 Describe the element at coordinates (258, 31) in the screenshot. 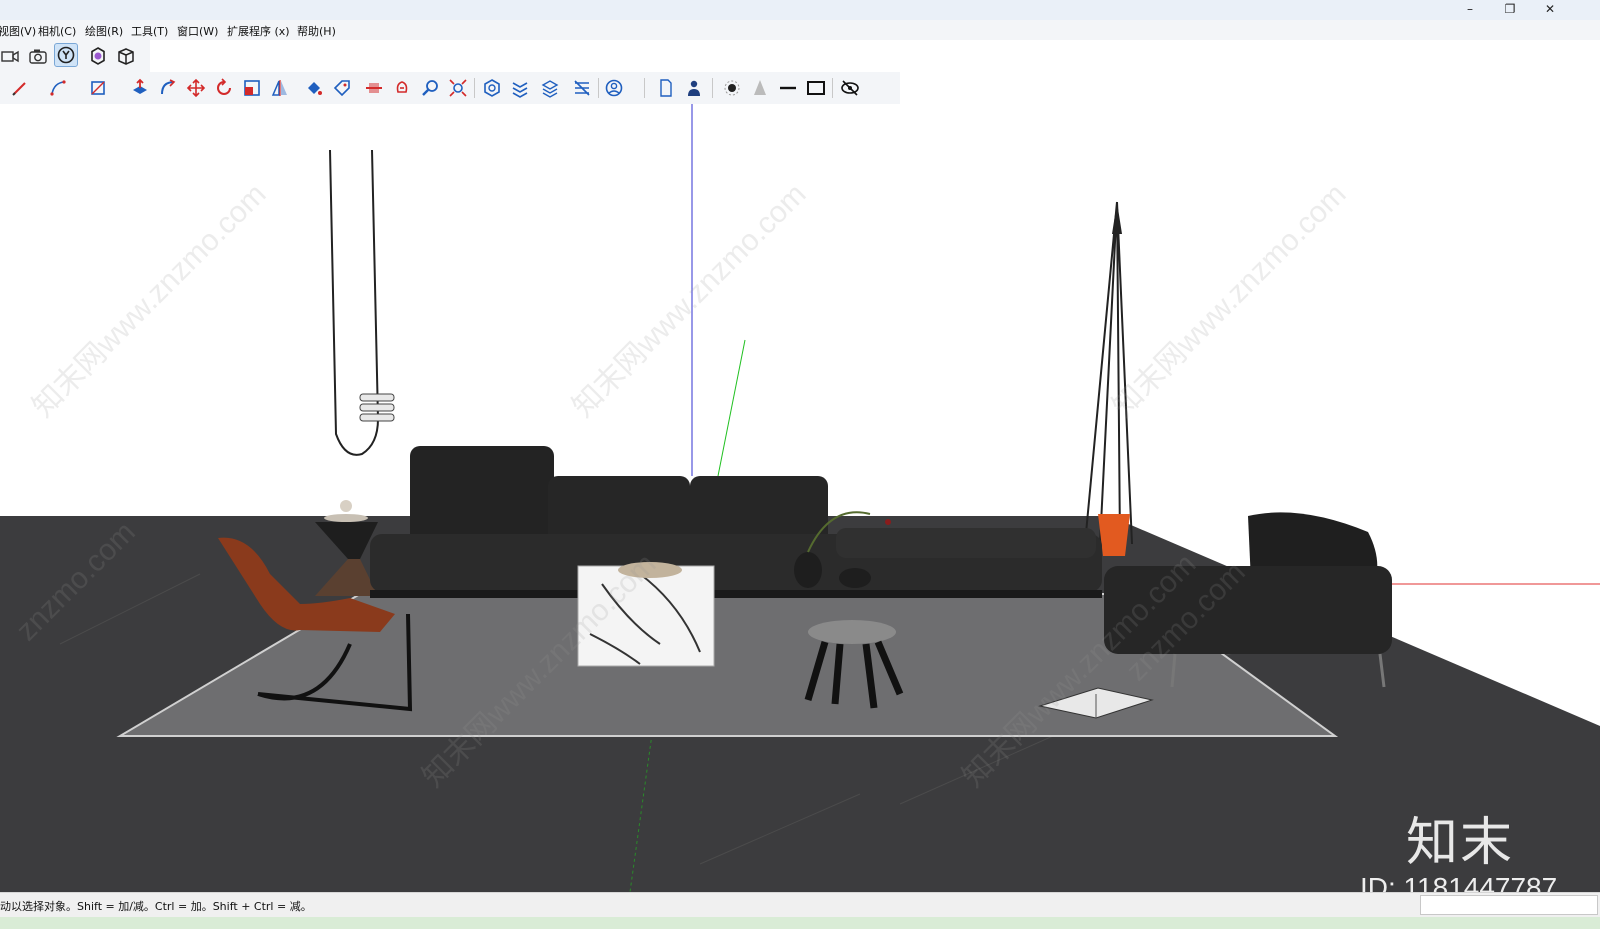

I see `menu-extensions: 扩展程序 (x)` at that location.